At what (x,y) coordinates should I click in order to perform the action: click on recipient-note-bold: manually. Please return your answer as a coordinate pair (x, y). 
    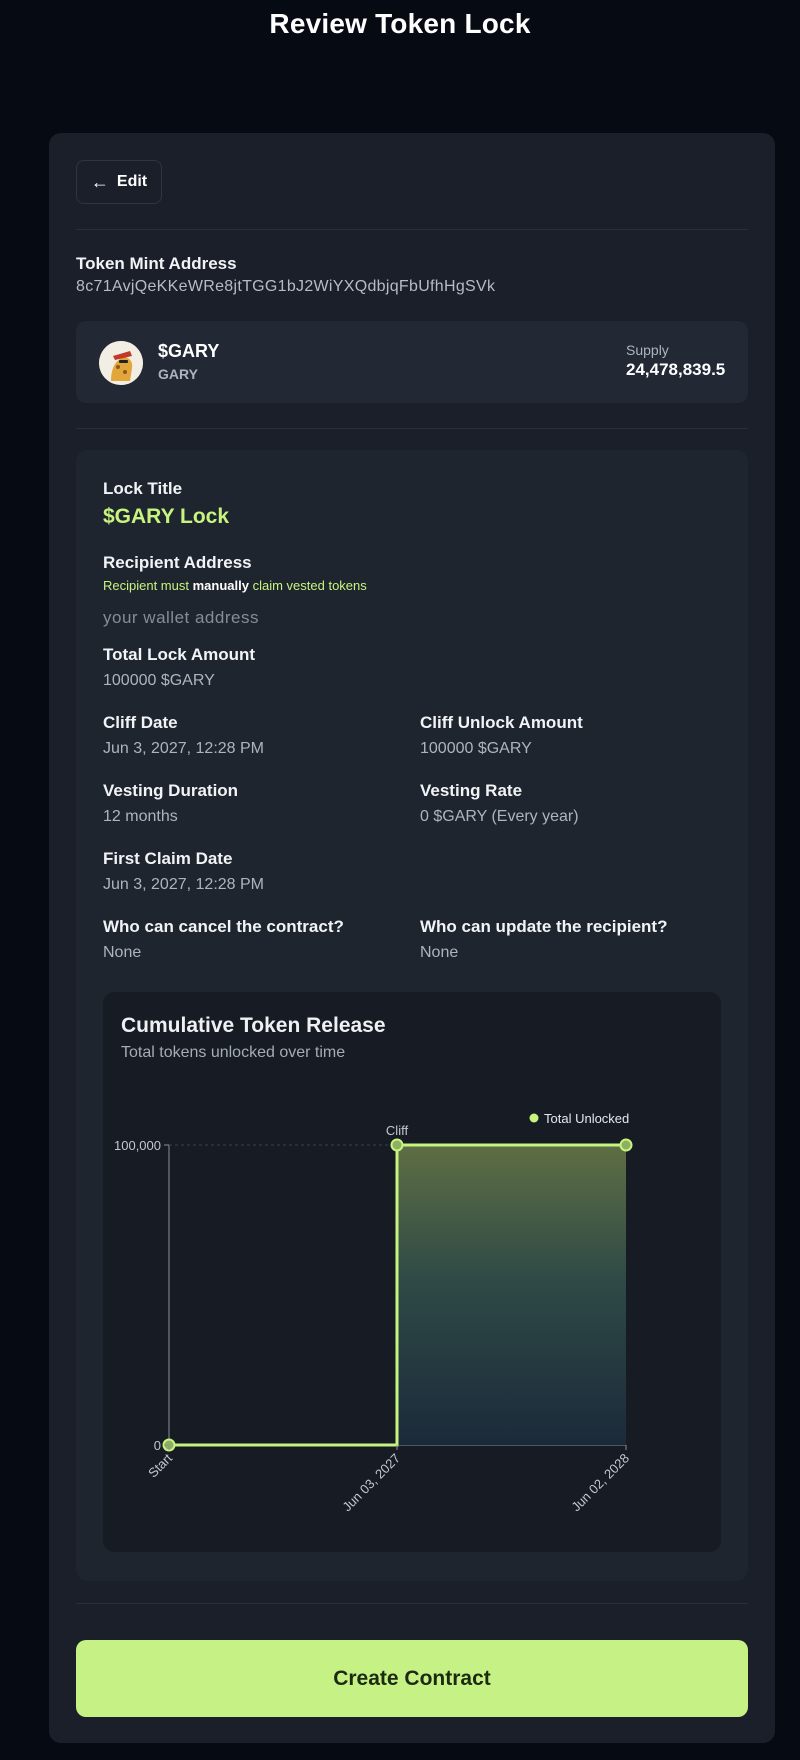
    Looking at the image, I should click on (220, 585).